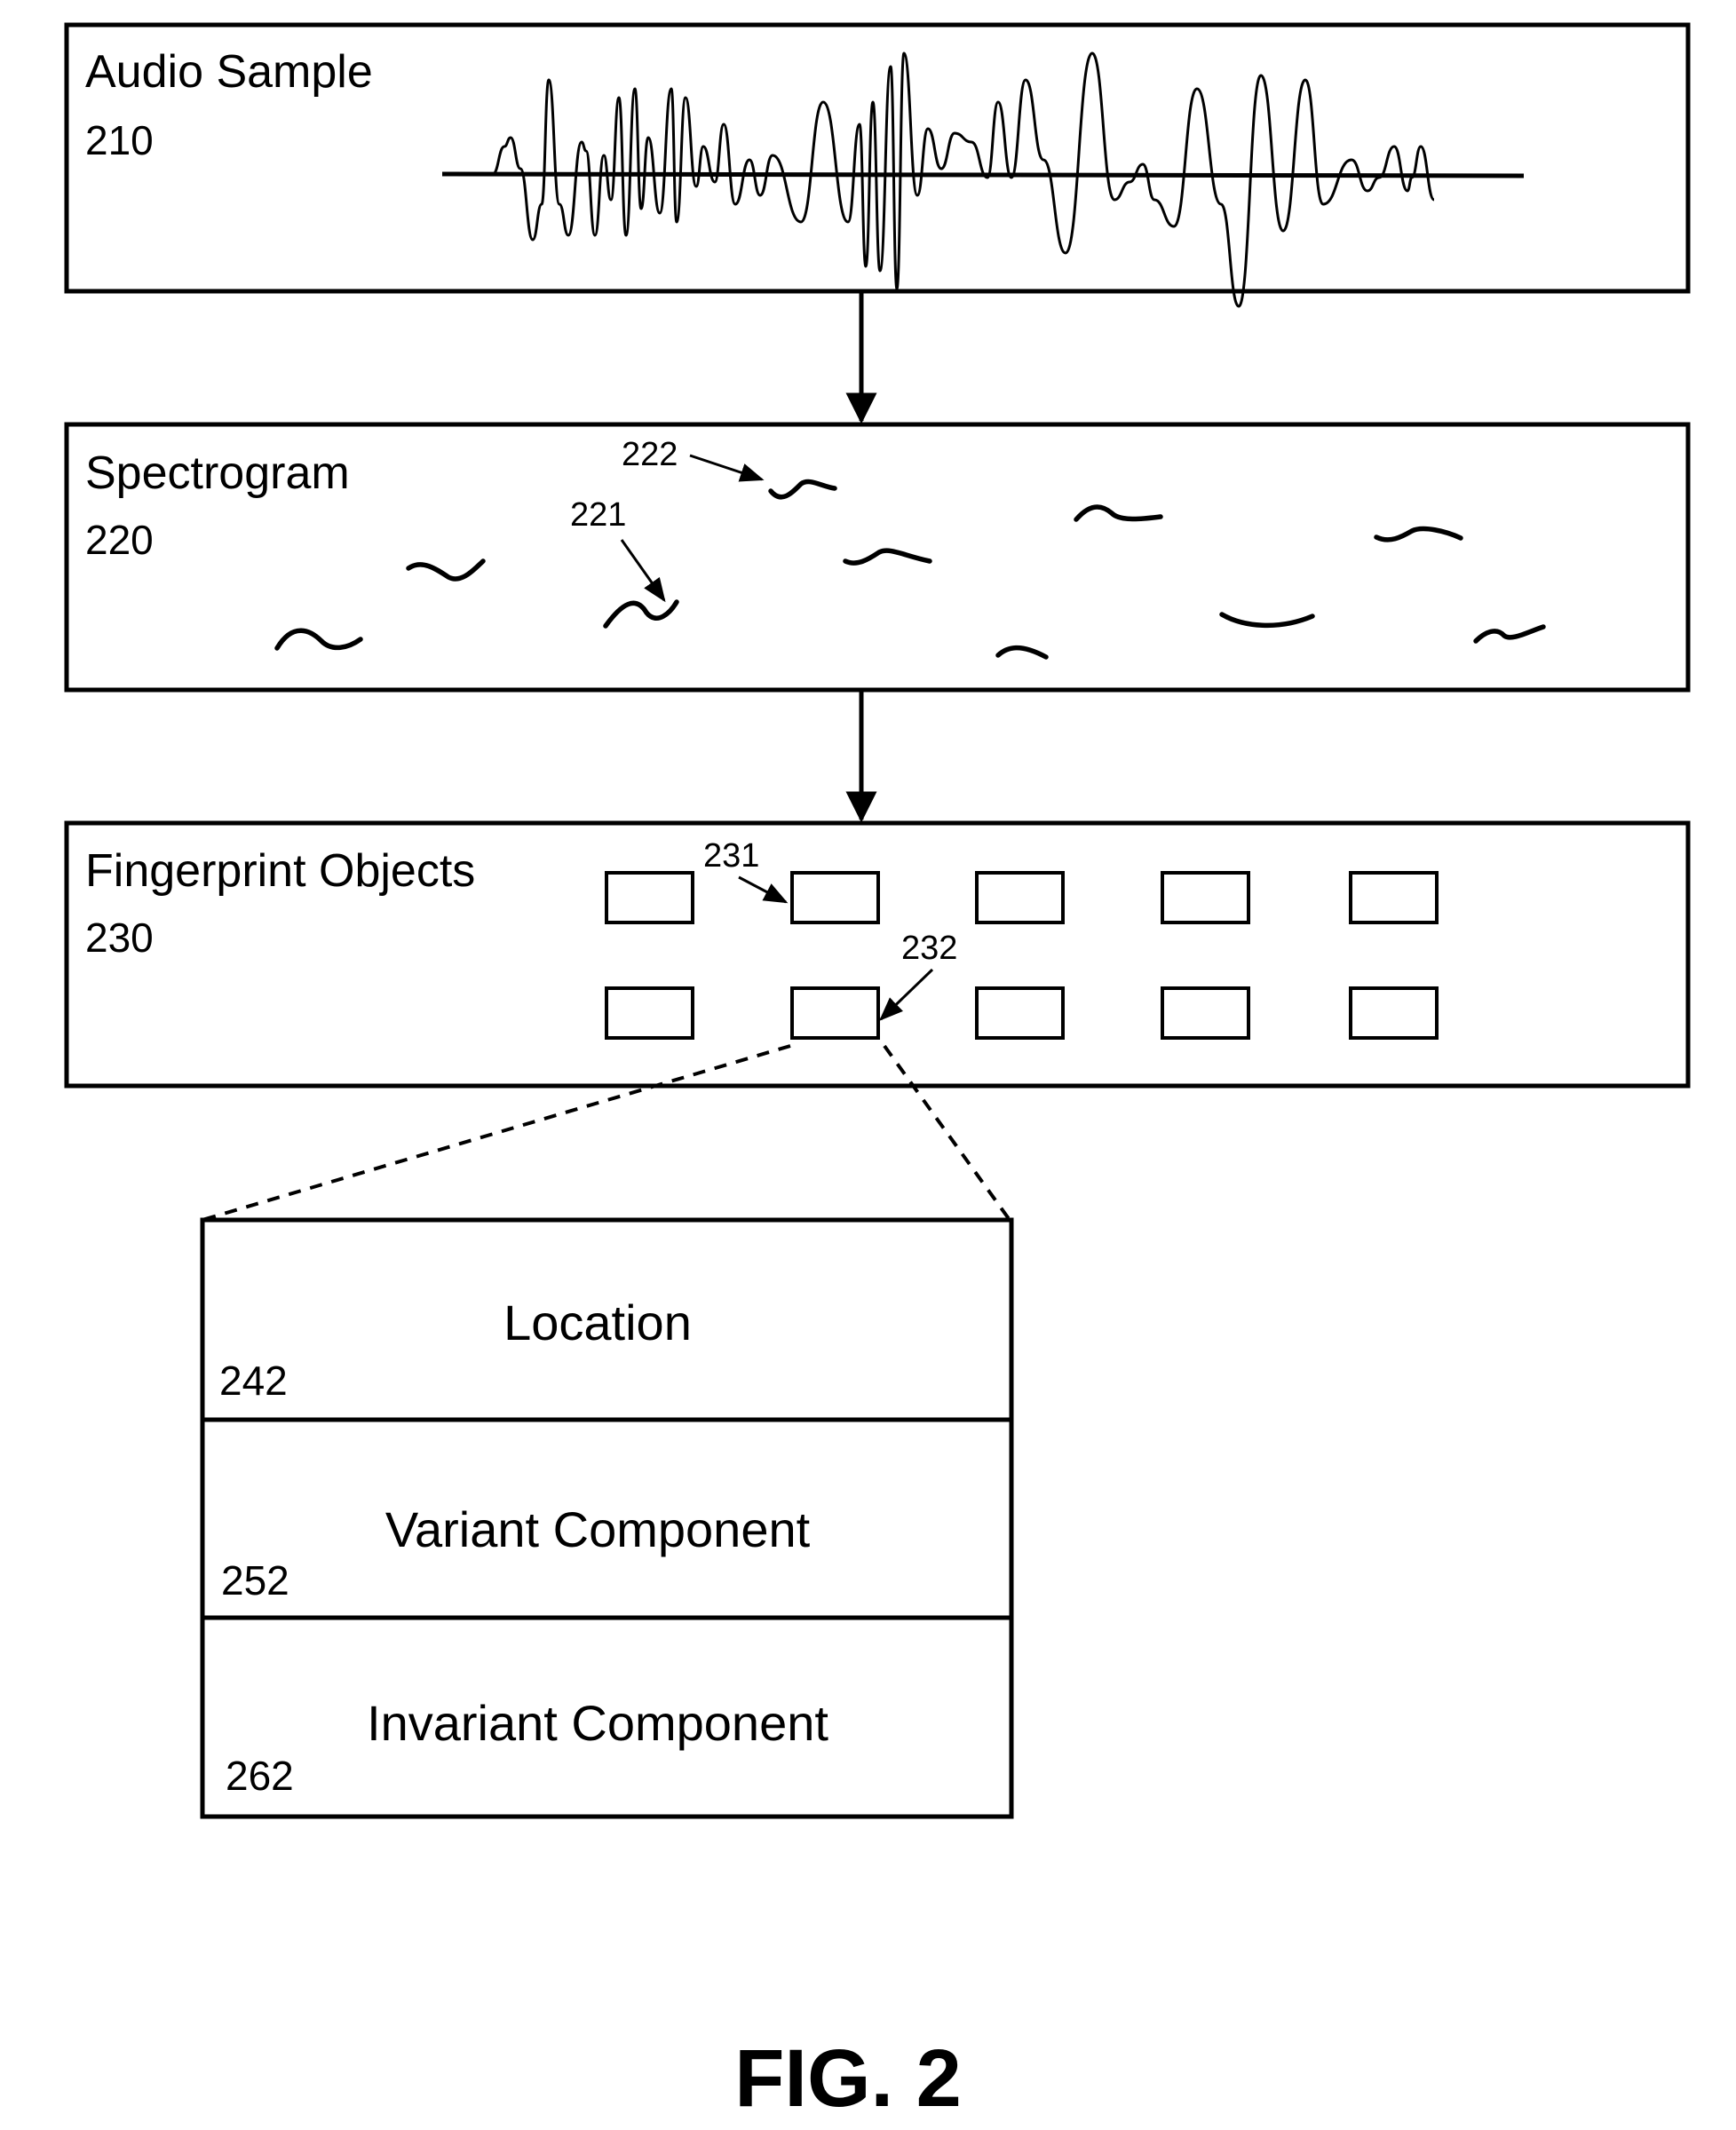 The image size is (1736, 2130). What do you see at coordinates (877, 165) in the screenshot?
I see `audio-sample-box: Audio Sample 210` at bounding box center [877, 165].